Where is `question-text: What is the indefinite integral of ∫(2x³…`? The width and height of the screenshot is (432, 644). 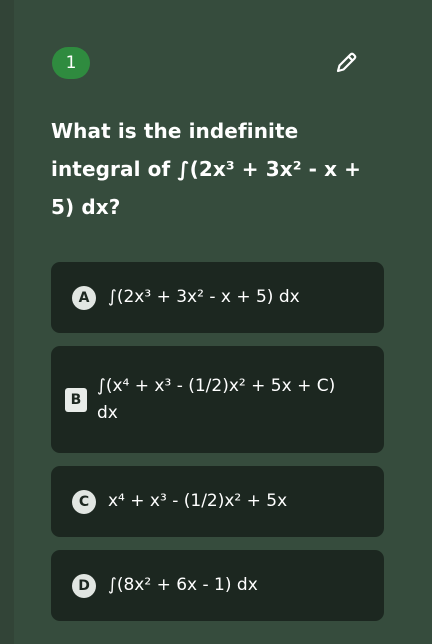 question-text: What is the indefinite integral of ∫(2x³… is located at coordinates (206, 169).